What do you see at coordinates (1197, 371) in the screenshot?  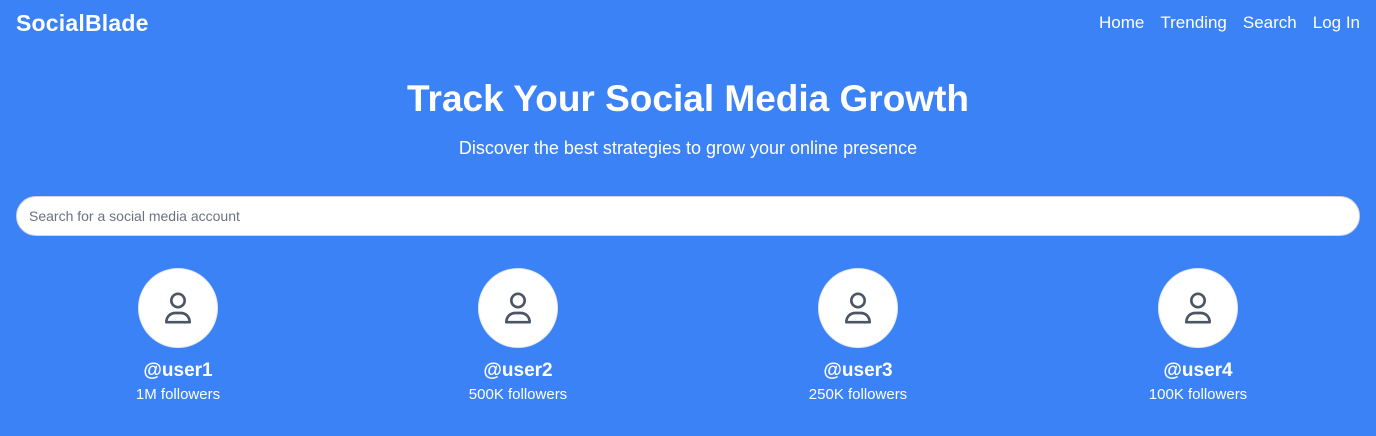 I see `user-handle: @user4` at bounding box center [1197, 371].